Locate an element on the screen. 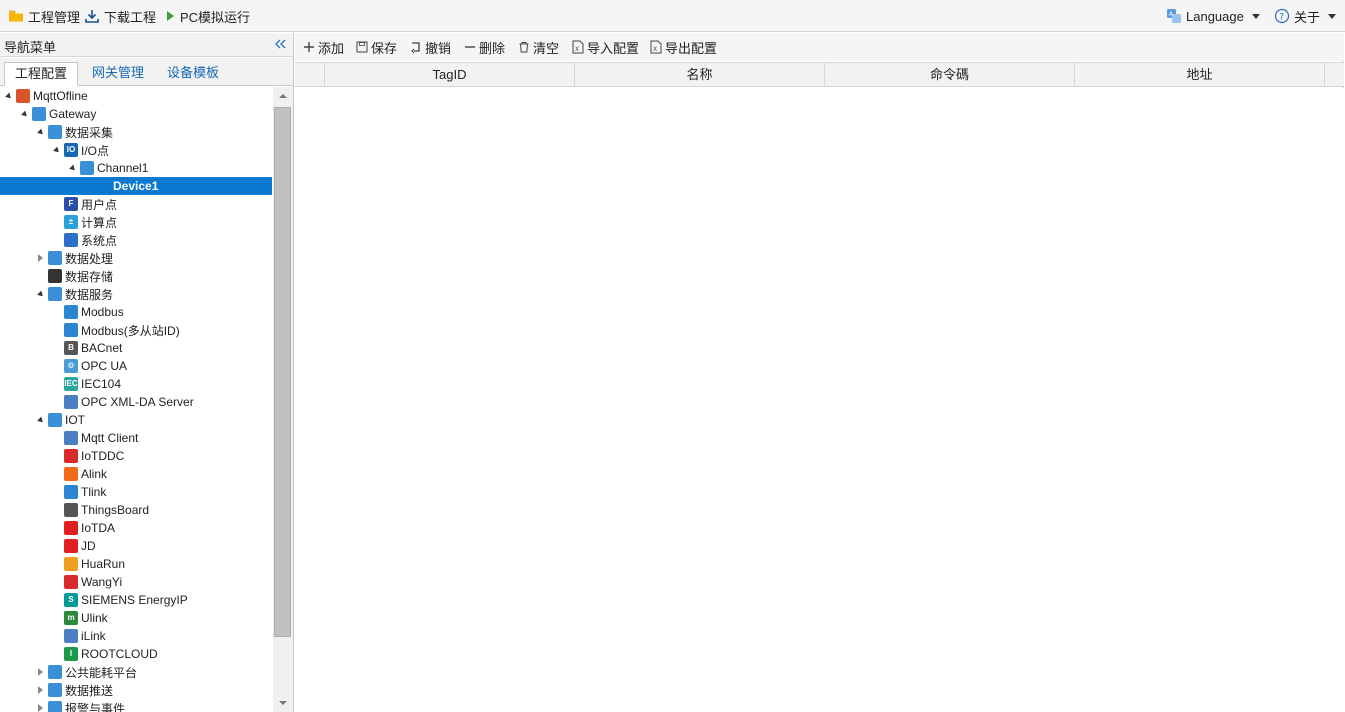 The image size is (1345, 712). bacnet-icon: B is located at coordinates (71, 348).